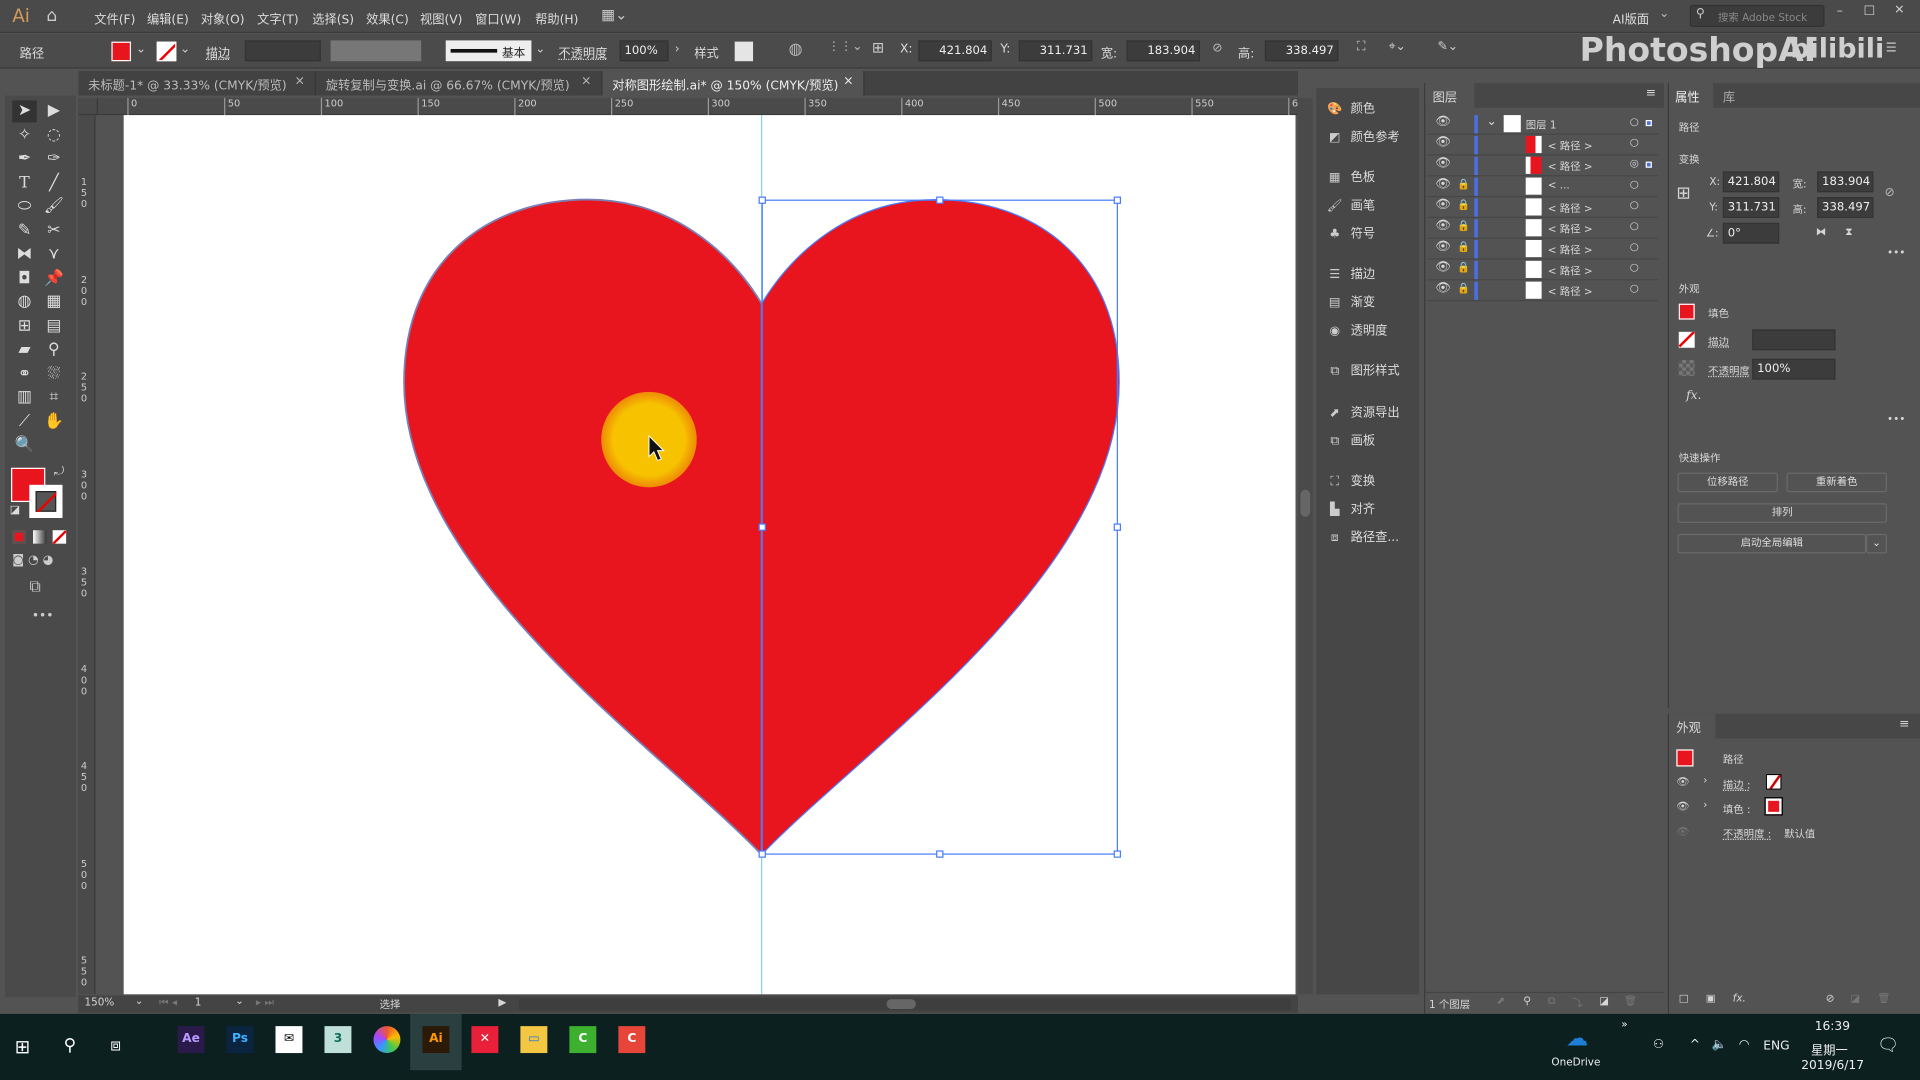  Describe the element at coordinates (1551, 1002) in the screenshot. I see `clipping-mask-icon: ⧉` at that location.